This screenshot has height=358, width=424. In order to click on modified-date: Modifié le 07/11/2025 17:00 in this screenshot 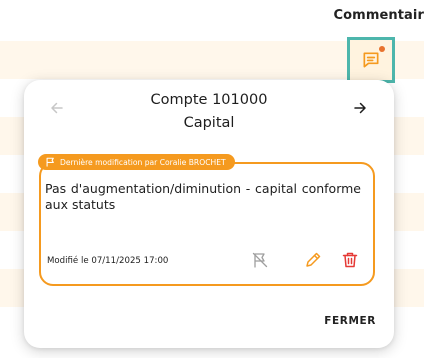, I will do `click(108, 261)`.